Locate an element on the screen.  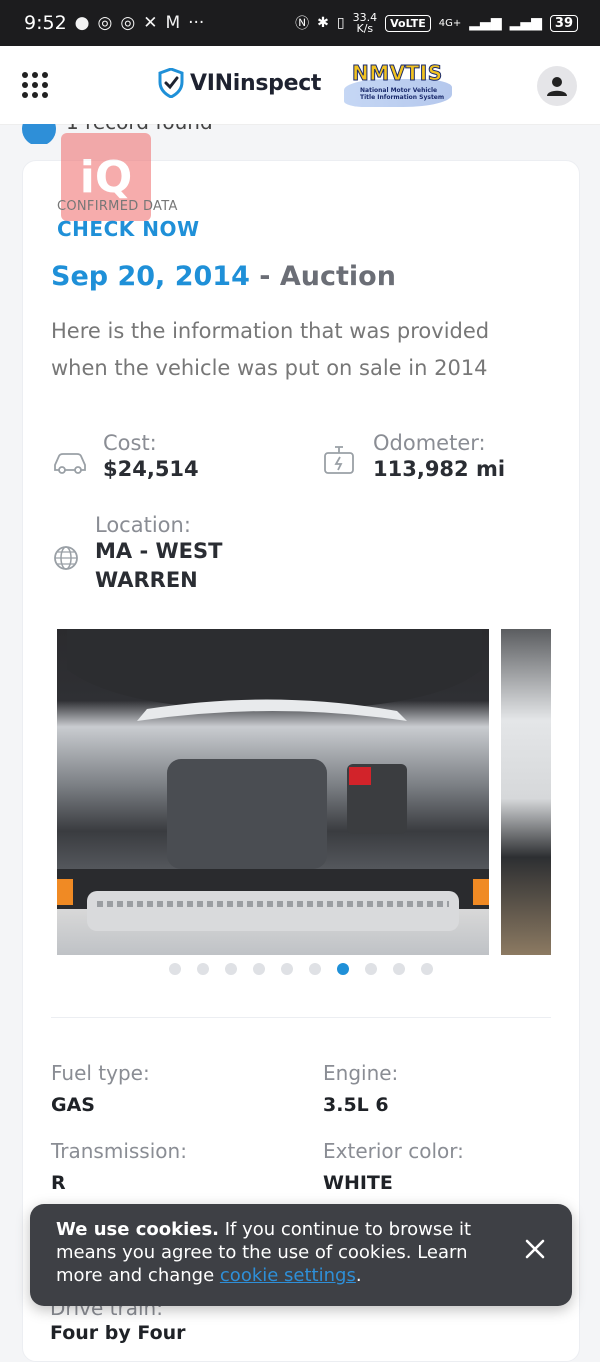
transmission-field: Transmission: R is located at coordinates (119, 1168).